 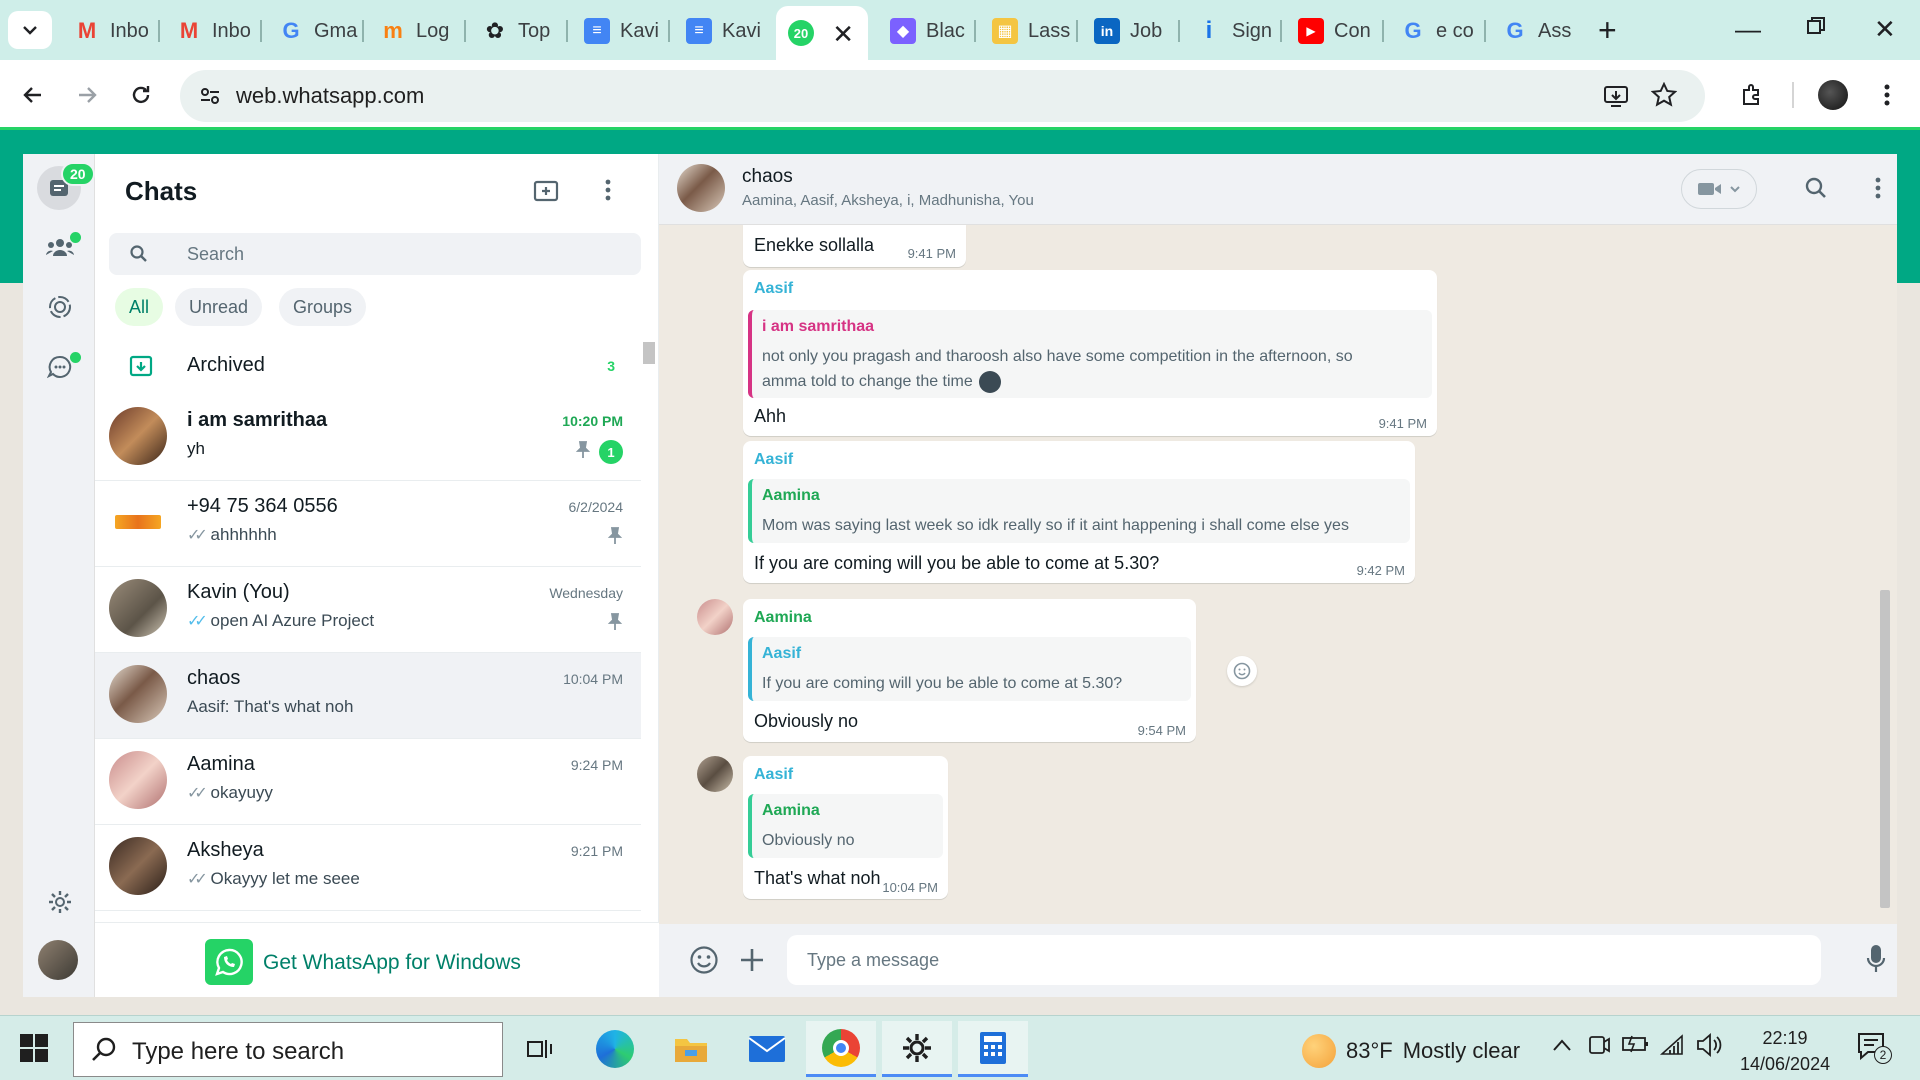 What do you see at coordinates (822, 33) in the screenshot?
I see `tab-whatsapp: 20 ✕` at bounding box center [822, 33].